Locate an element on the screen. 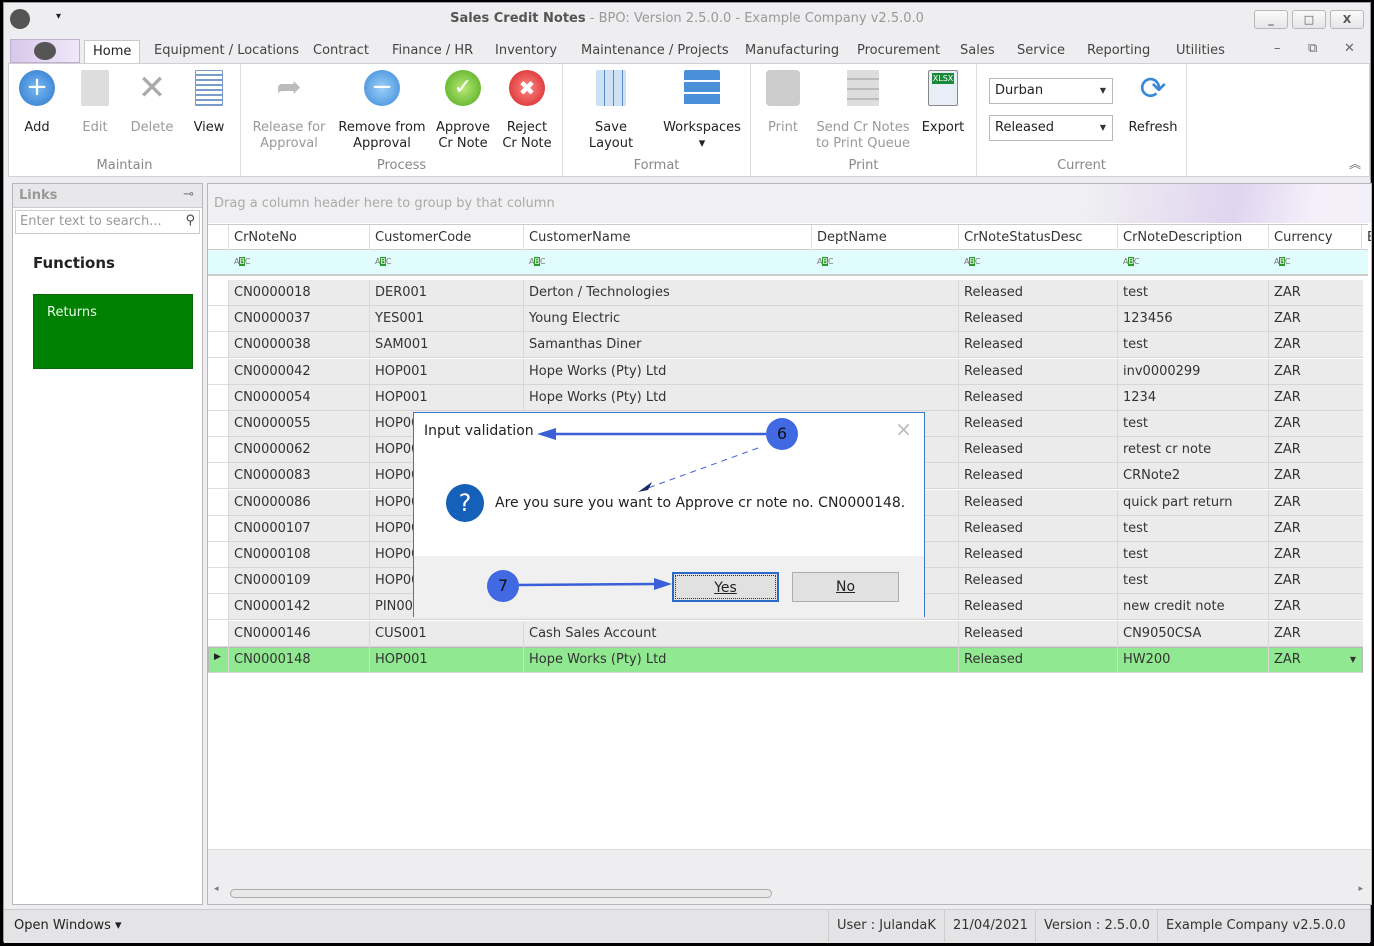 The image size is (1374, 946). dashed-arrow is located at coordinates (703, 468).